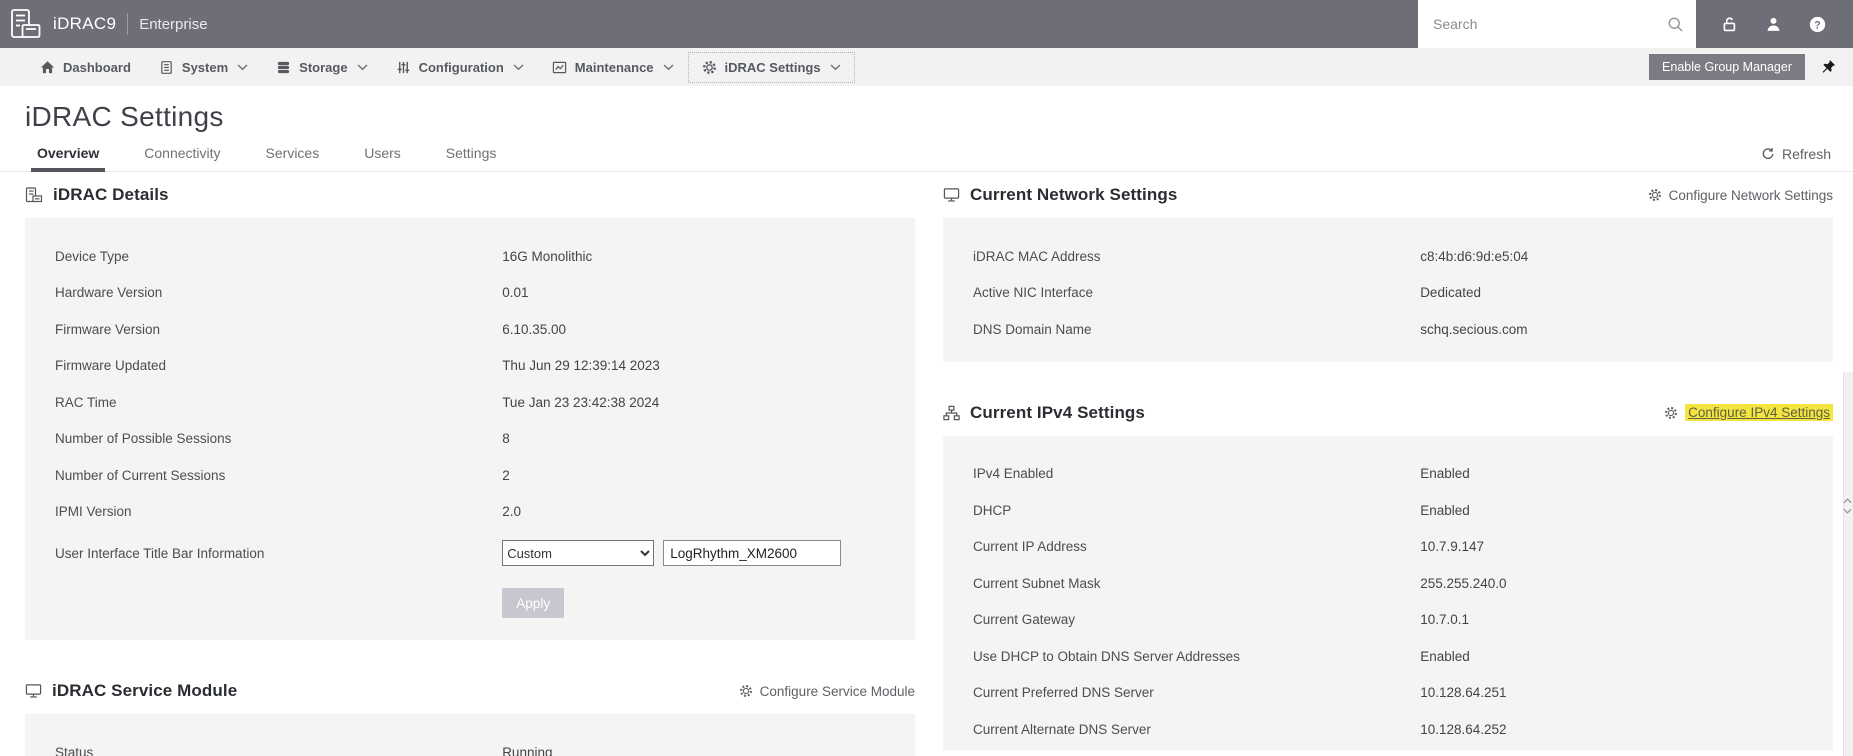 The image size is (1853, 756). Describe the element at coordinates (470, 439) in the screenshot. I see `detail-row: Number of Possible Sessions 8` at that location.